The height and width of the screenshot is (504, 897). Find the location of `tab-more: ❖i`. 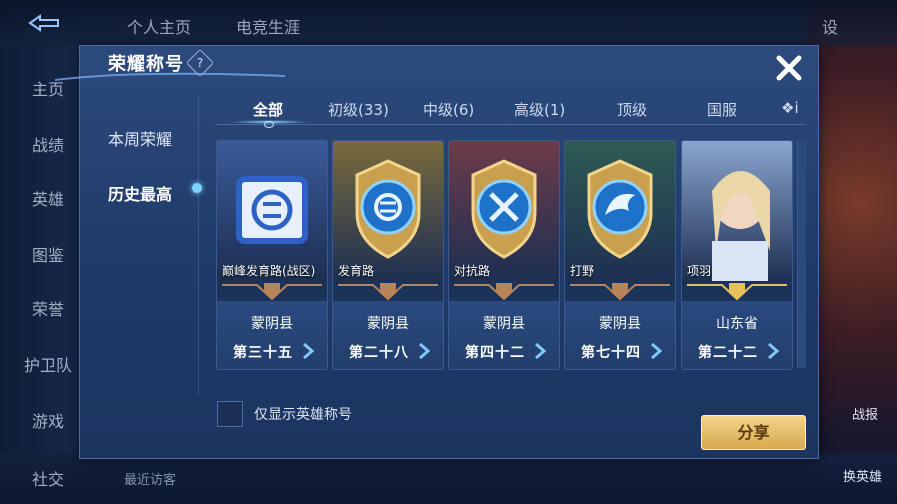

tab-more: ❖i is located at coordinates (790, 108).